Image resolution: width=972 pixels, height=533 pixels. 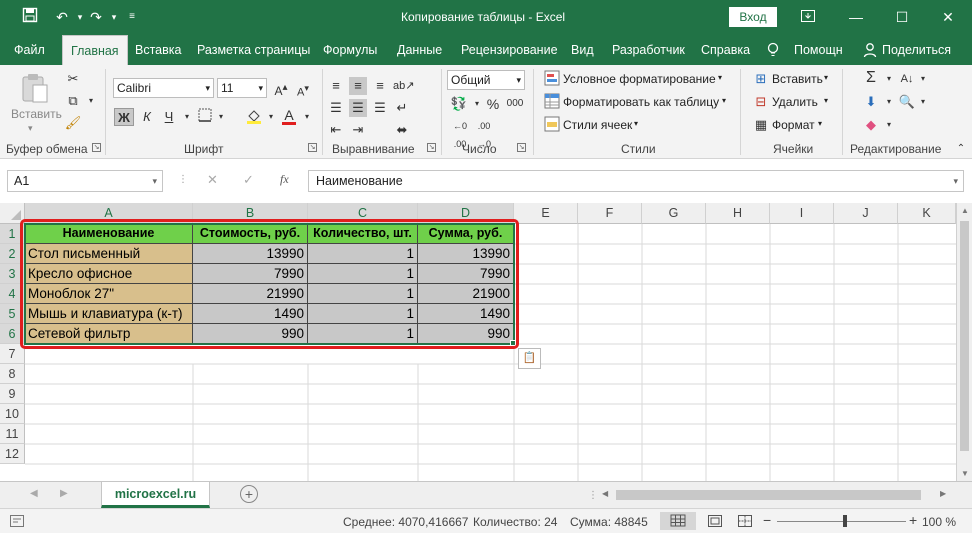 What do you see at coordinates (459, 104) in the screenshot?
I see `currency-icon: 💱` at bounding box center [459, 104].